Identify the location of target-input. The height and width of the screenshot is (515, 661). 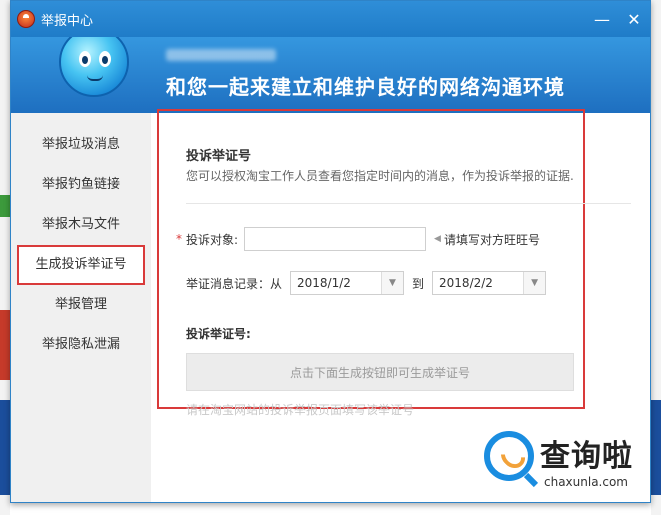
(335, 239).